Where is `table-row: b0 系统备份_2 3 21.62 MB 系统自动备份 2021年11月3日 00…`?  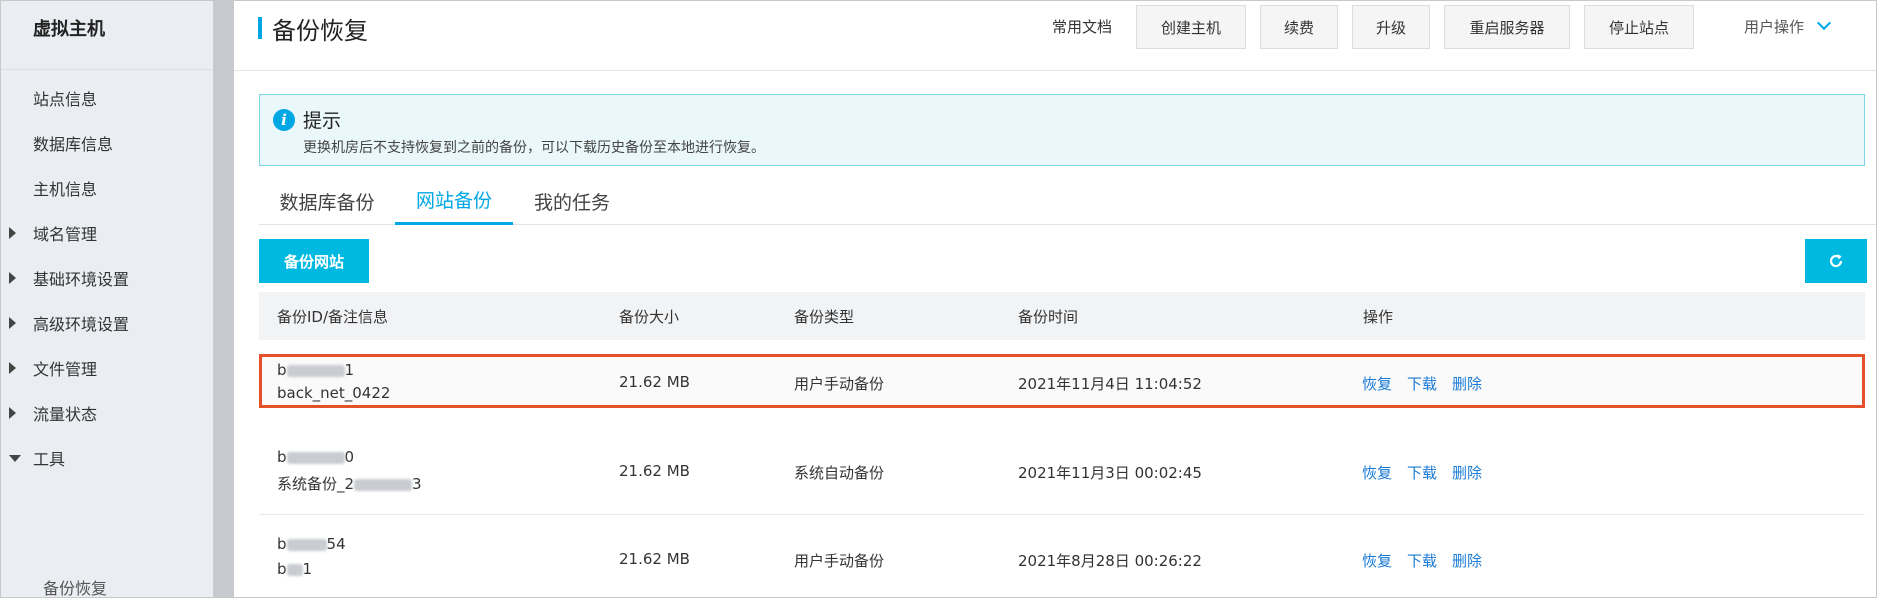
table-row: b0 系统备份_2 3 21.62 MB 系统自动备份 2021年11月3日 00… is located at coordinates (1062, 472).